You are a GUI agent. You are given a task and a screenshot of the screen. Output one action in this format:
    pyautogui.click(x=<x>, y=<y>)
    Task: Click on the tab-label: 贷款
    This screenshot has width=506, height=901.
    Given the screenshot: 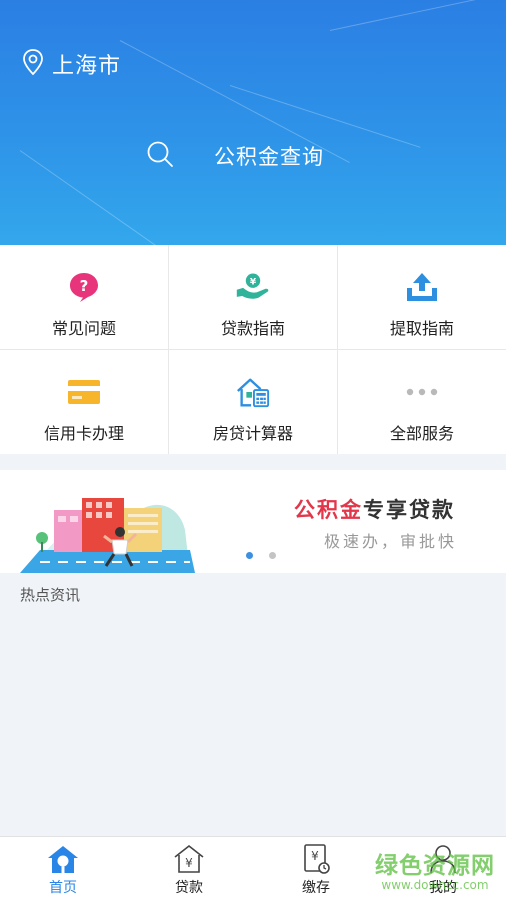 What is the action you would take?
    pyautogui.click(x=189, y=888)
    